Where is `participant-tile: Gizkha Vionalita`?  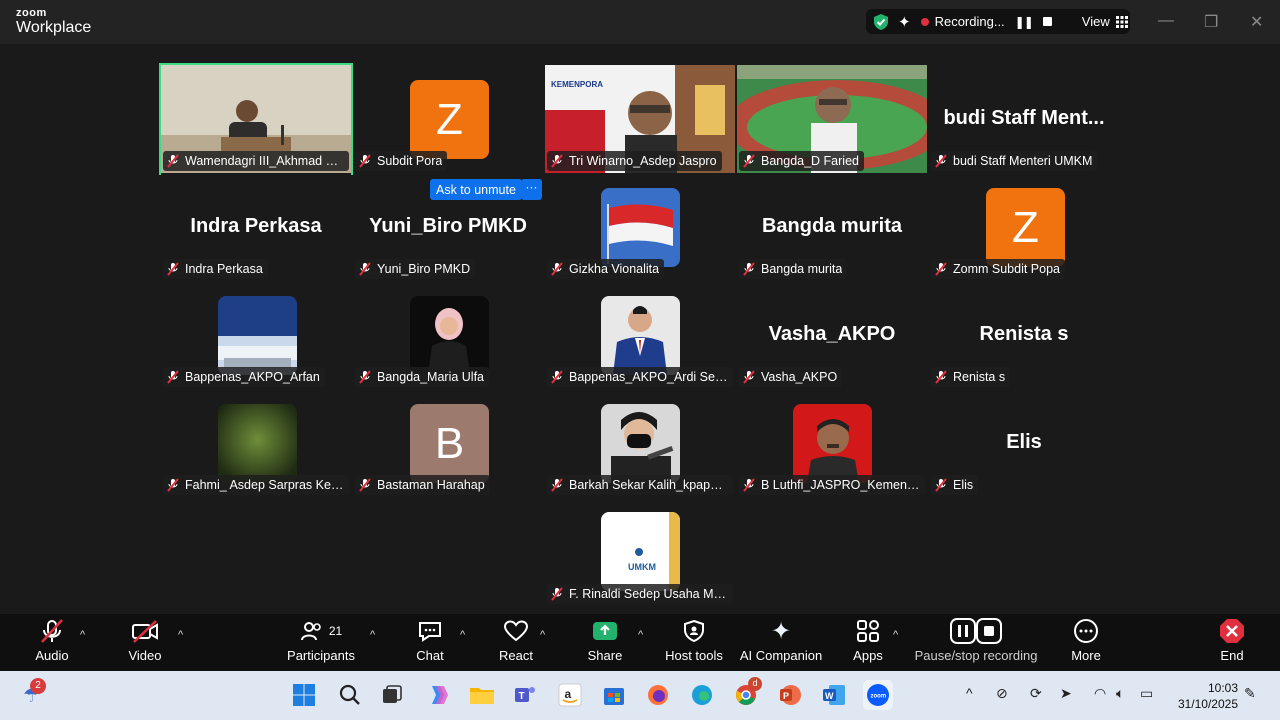 participant-tile: Gizkha Vionalita is located at coordinates (640, 227).